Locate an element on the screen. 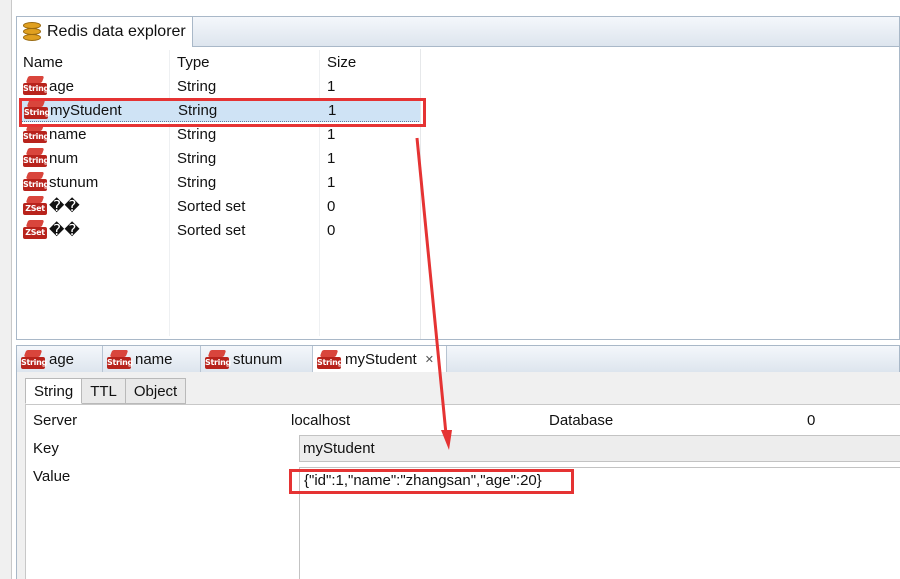 This screenshot has height=579, width=900. tab-label: age is located at coordinates (62, 359).